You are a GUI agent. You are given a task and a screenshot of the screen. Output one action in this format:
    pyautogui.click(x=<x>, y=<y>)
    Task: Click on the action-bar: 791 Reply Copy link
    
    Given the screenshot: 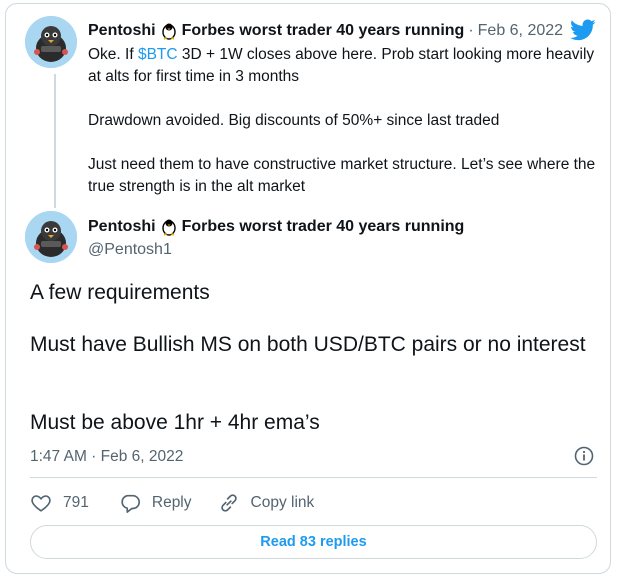 What is the action you would take?
    pyautogui.click(x=172, y=503)
    